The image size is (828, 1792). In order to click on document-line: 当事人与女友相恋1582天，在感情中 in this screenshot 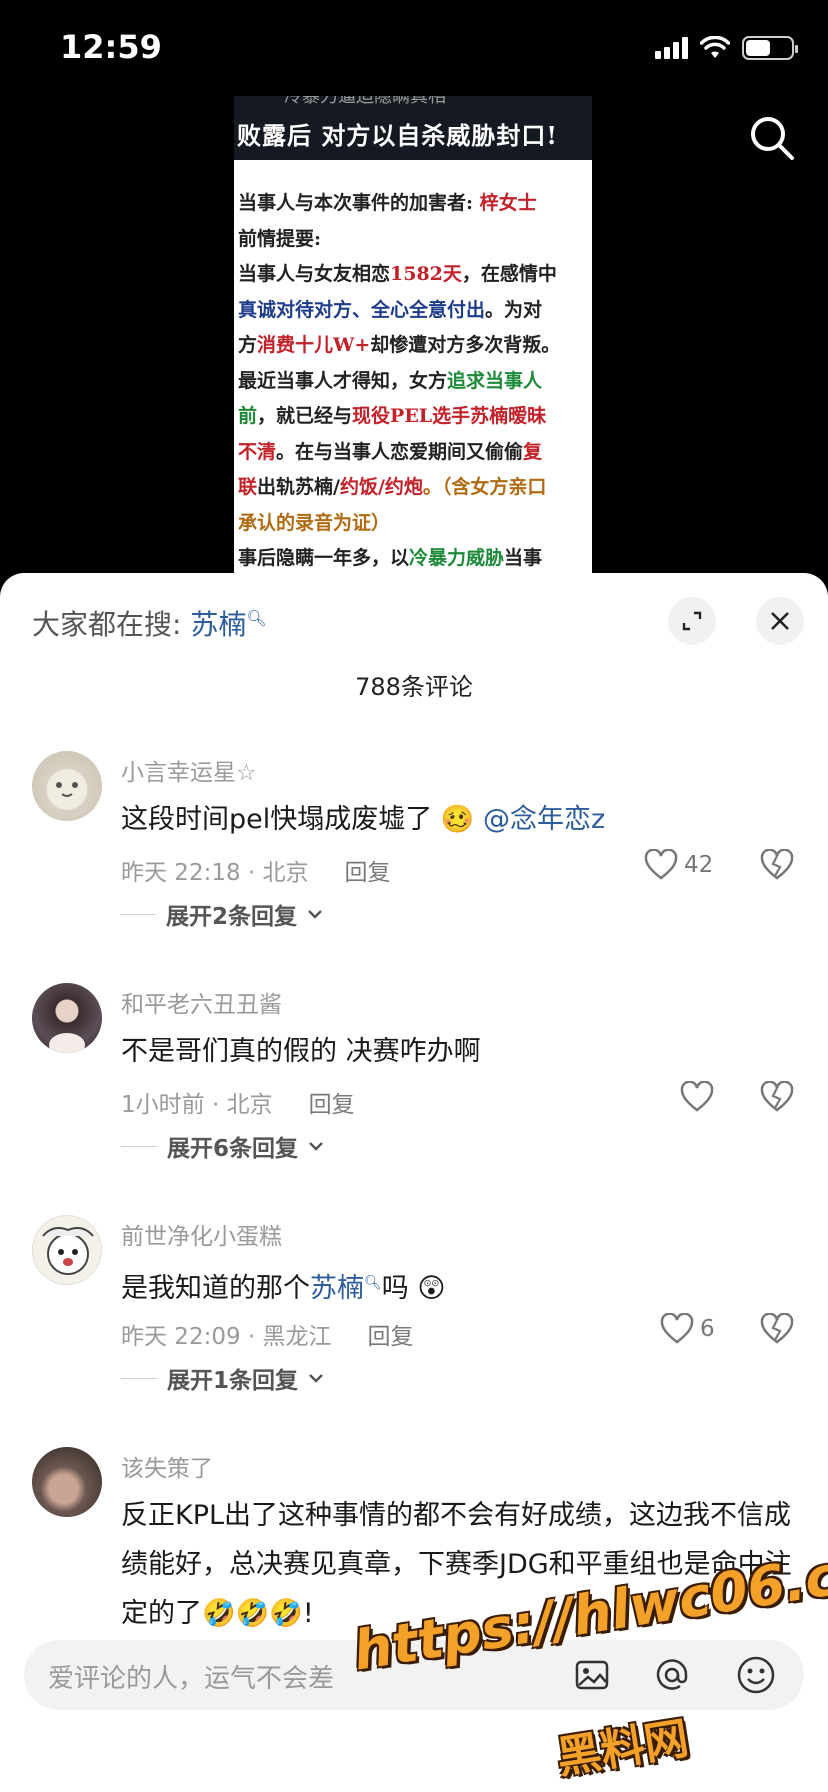, I will do `click(412, 275)`.